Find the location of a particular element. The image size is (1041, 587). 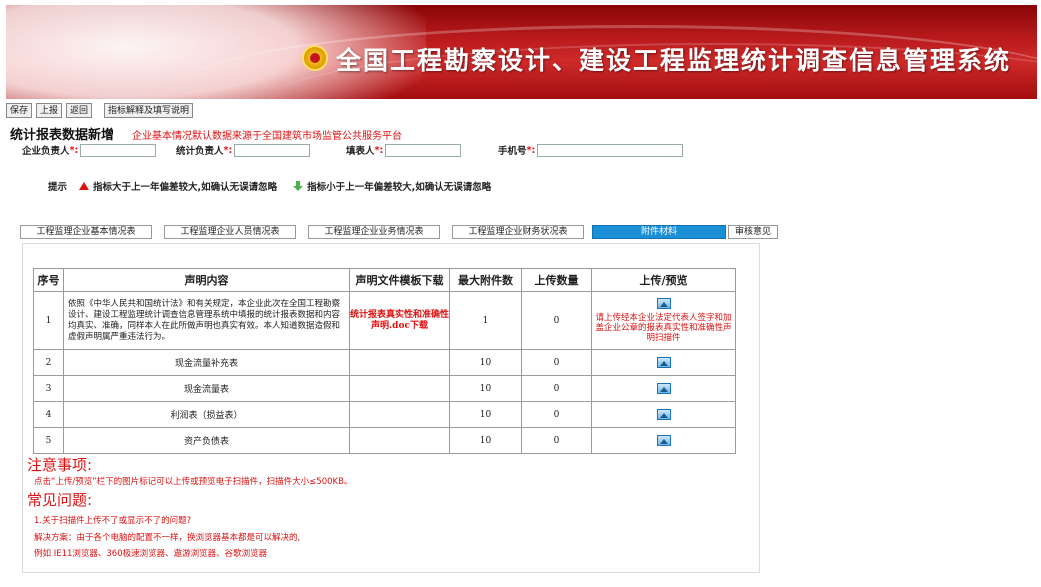

national-emblem-icon is located at coordinates (315, 58).